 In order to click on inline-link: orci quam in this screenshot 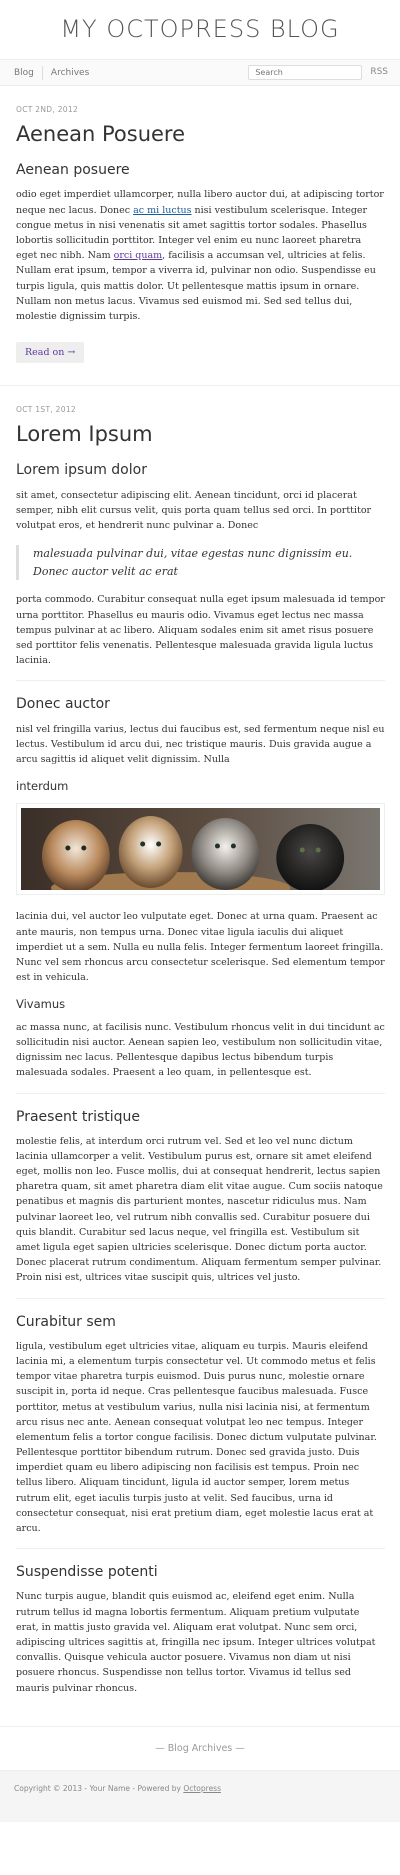, I will do `click(138, 255)`.